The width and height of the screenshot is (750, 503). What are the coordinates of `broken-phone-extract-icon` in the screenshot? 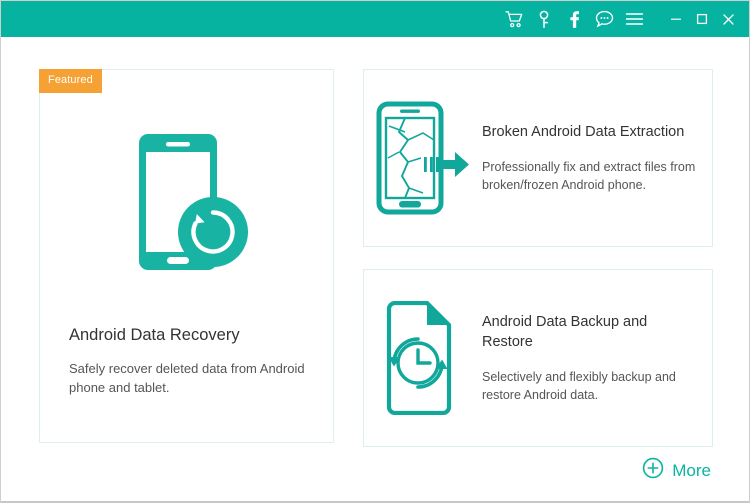 It's located at (423, 158).